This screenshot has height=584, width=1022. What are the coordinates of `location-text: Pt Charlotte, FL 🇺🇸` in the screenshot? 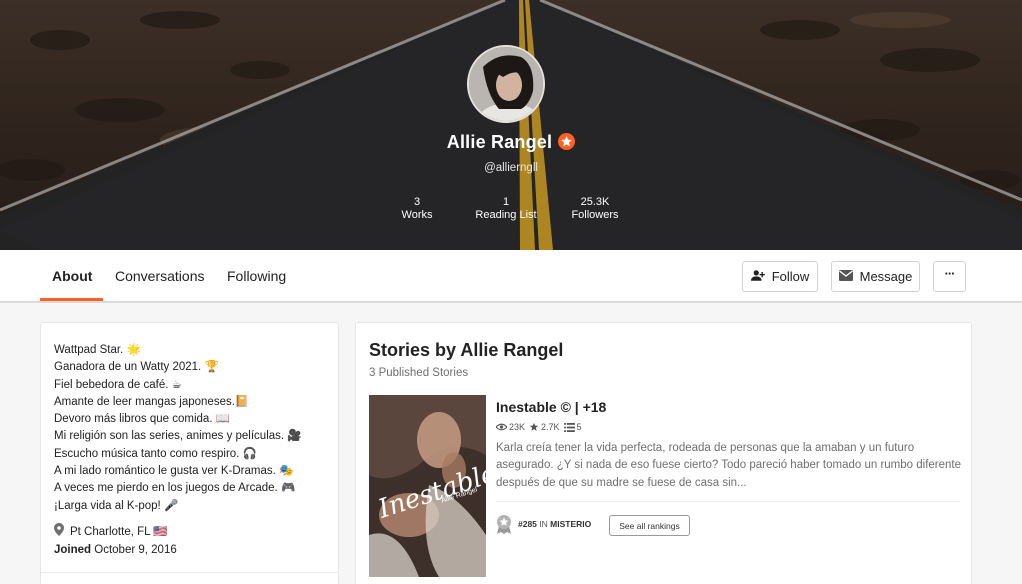 It's located at (119, 532).